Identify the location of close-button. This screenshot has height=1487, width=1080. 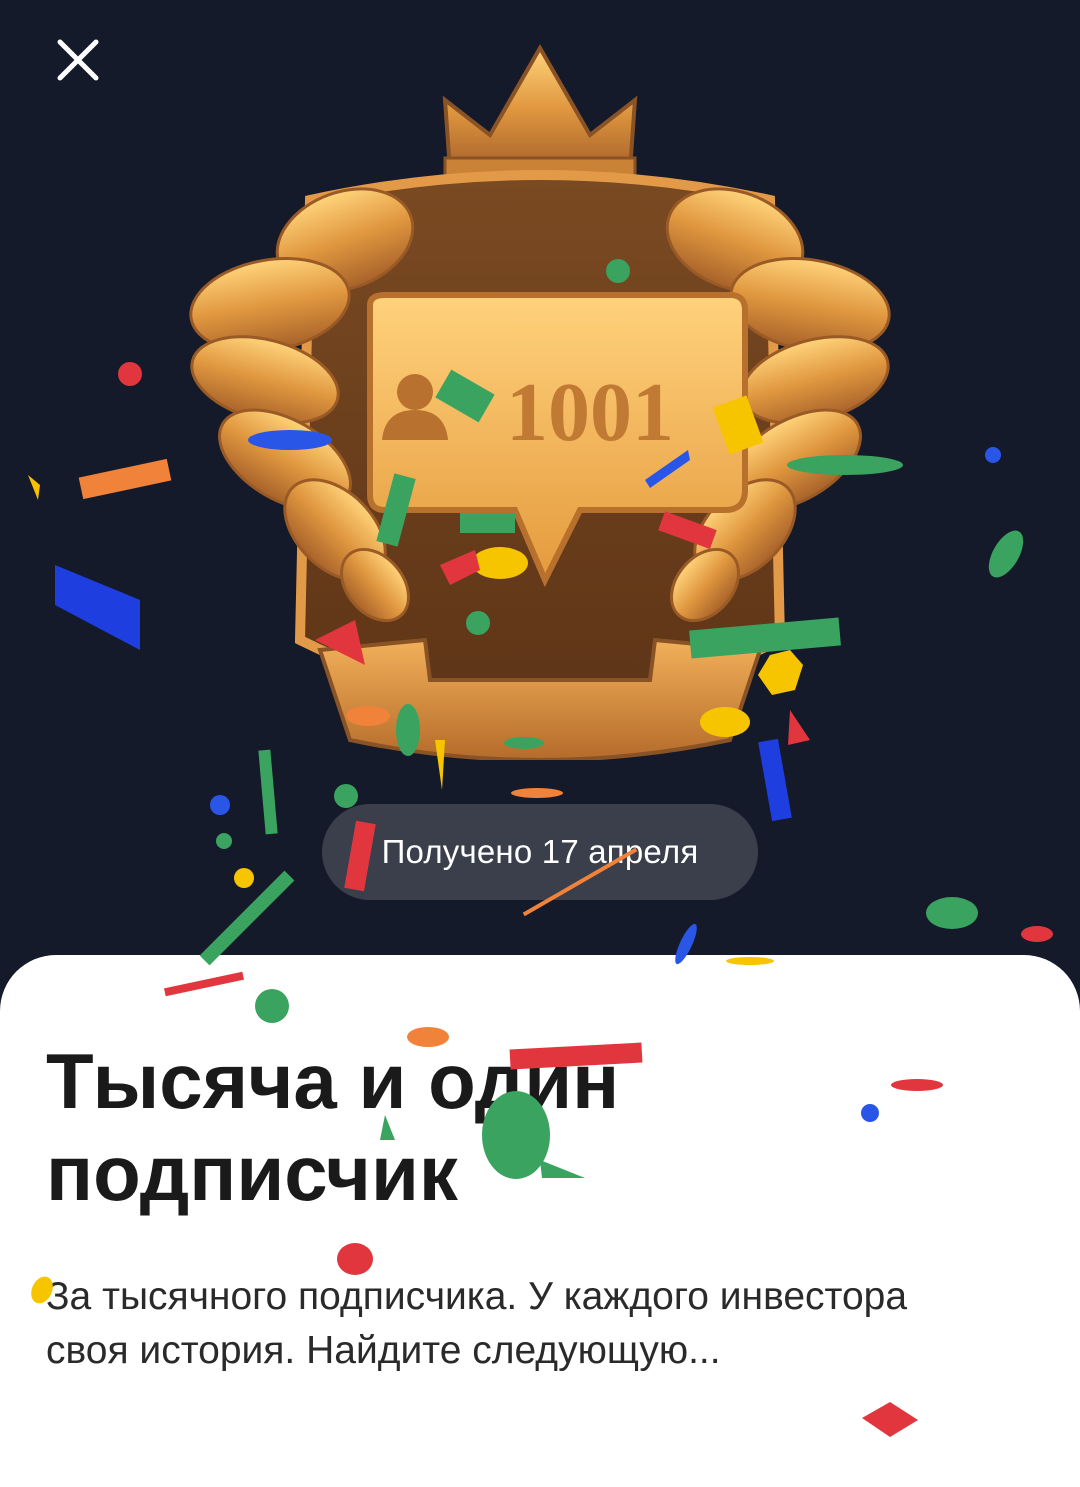
(78, 60).